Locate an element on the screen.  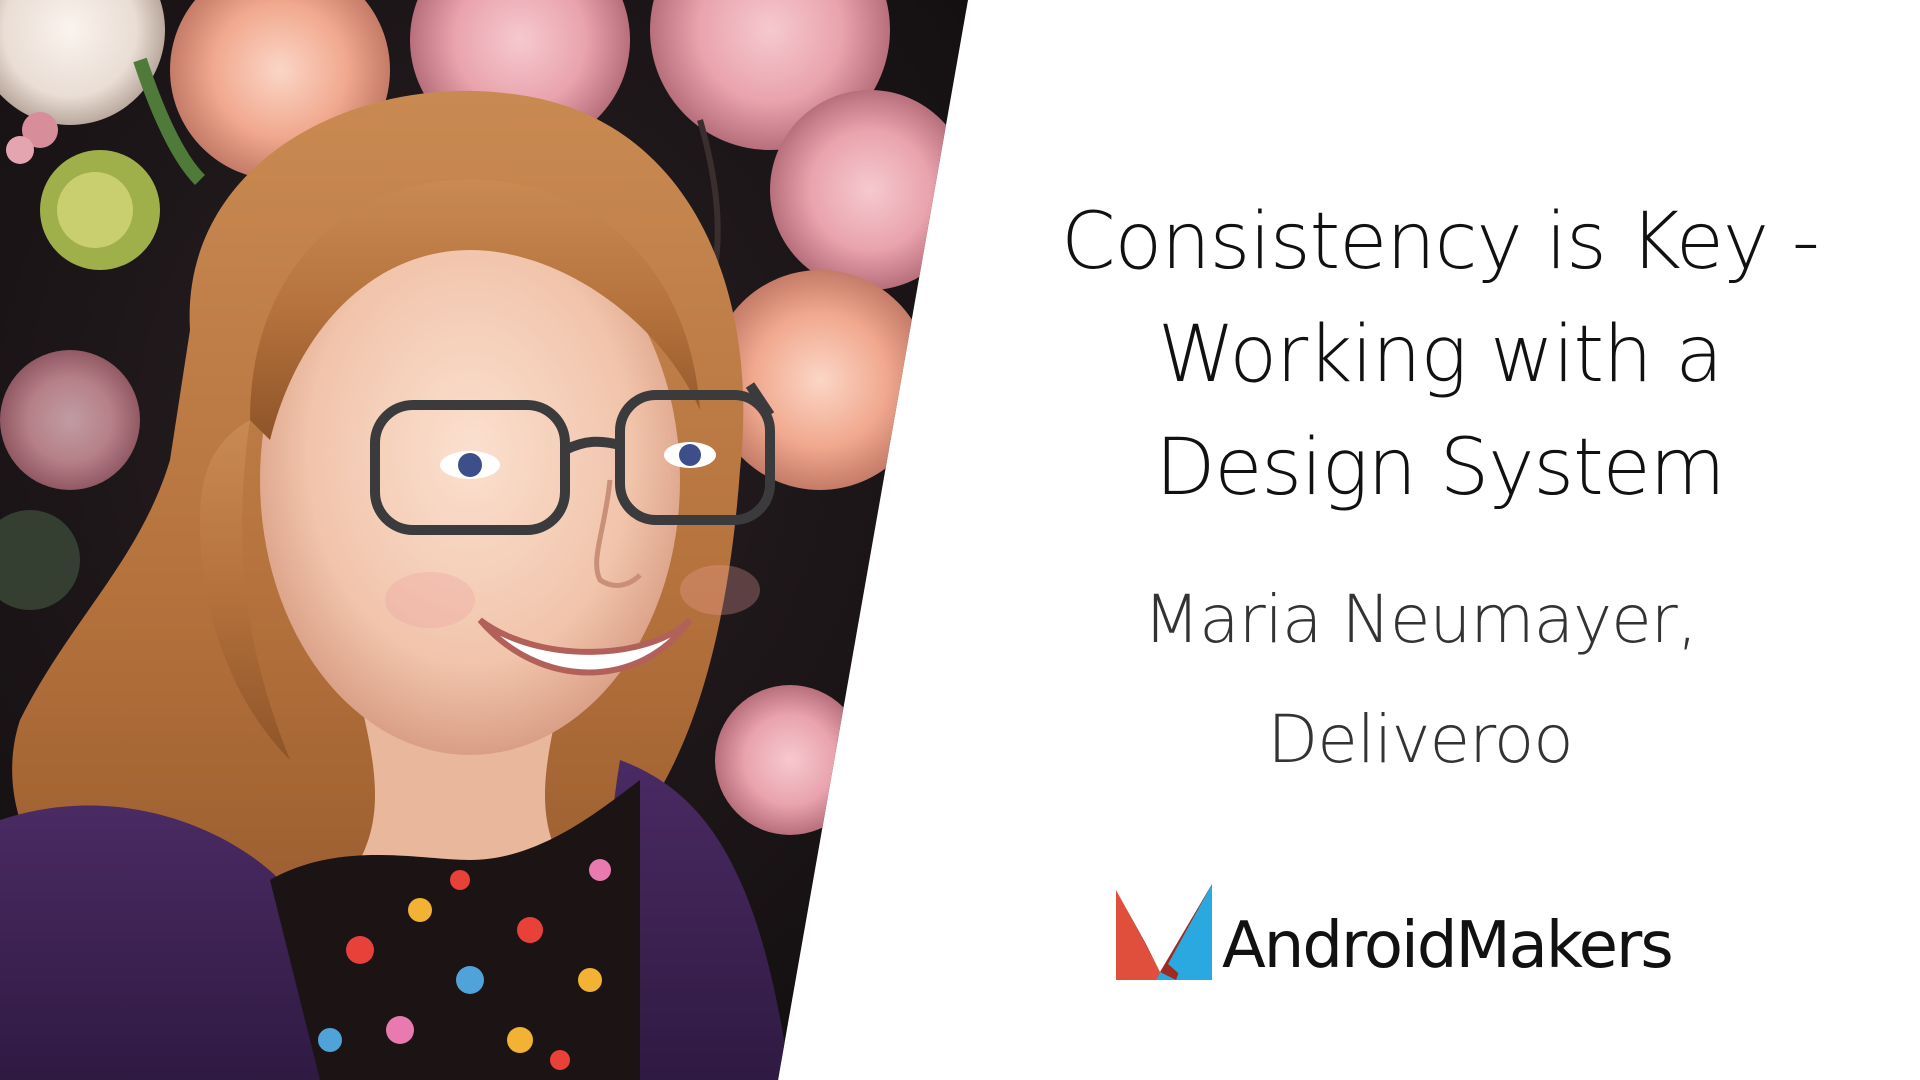
talk-title-line-2: Working with a is located at coordinates (1440, 355).